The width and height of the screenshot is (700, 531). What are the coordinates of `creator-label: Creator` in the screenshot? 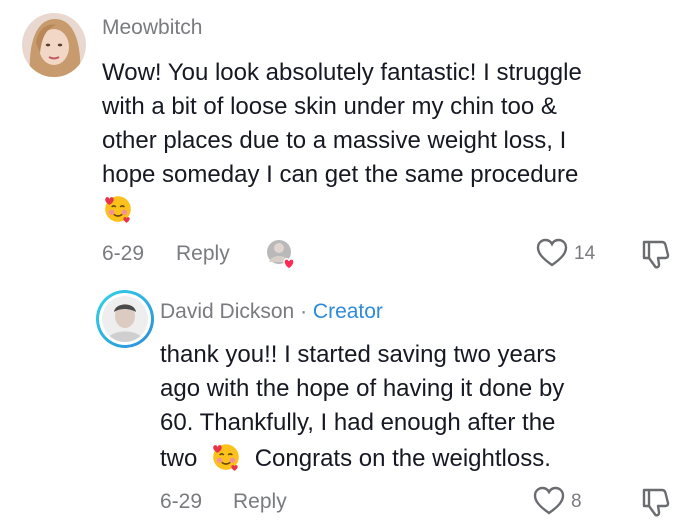 It's located at (347, 311).